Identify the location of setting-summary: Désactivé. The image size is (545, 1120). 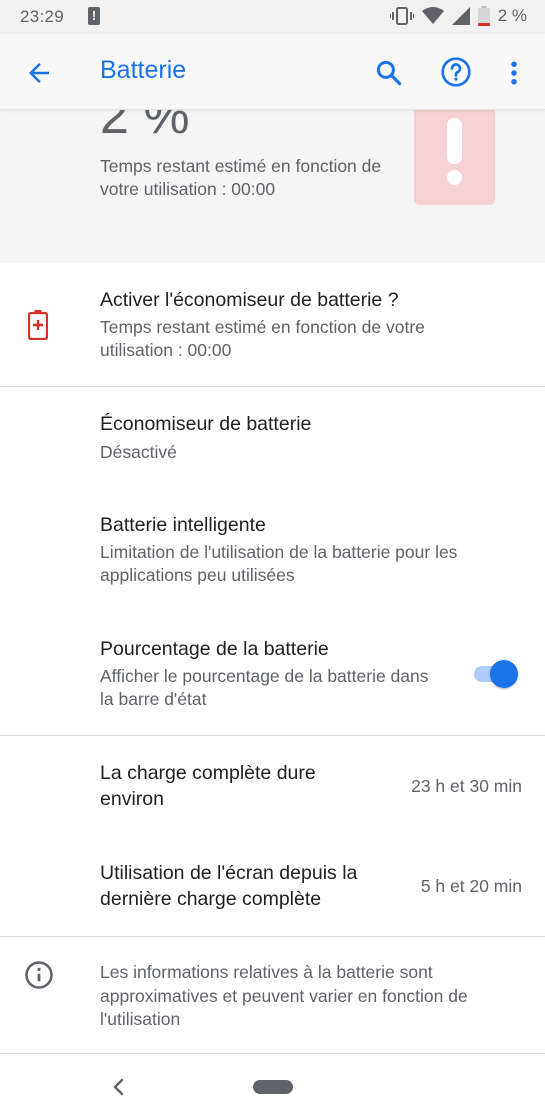
(138, 452).